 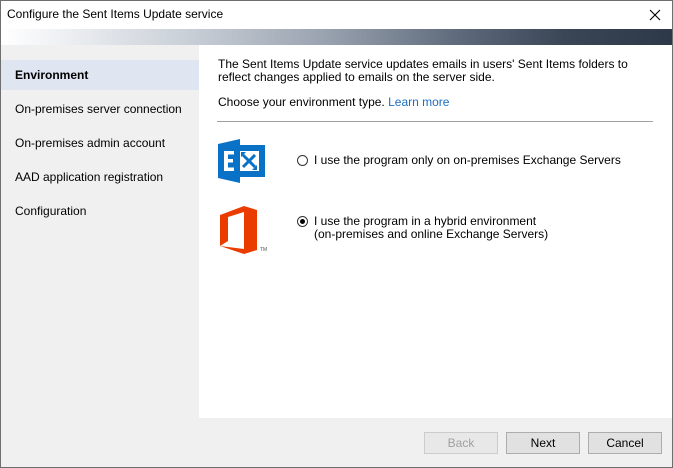 What do you see at coordinates (625, 443) in the screenshot?
I see `cancel-button: Cancel` at bounding box center [625, 443].